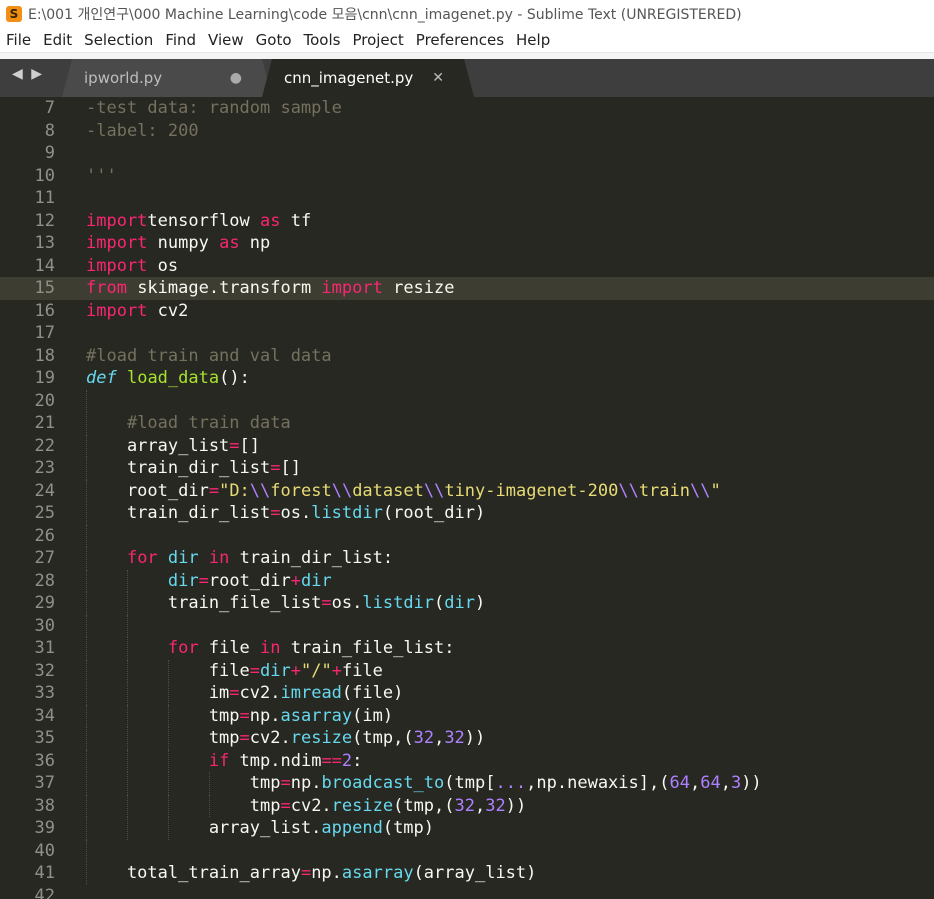 The image size is (934, 899). What do you see at coordinates (106, 288) in the screenshot?
I see `code-token: from` at bounding box center [106, 288].